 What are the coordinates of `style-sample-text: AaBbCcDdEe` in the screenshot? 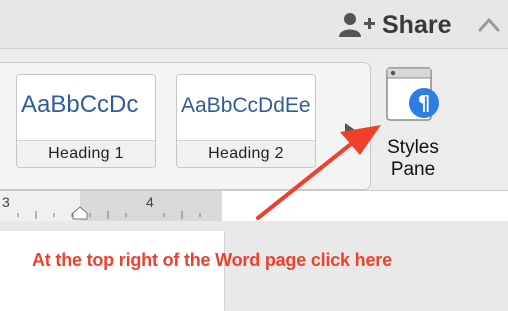 It's located at (246, 105).